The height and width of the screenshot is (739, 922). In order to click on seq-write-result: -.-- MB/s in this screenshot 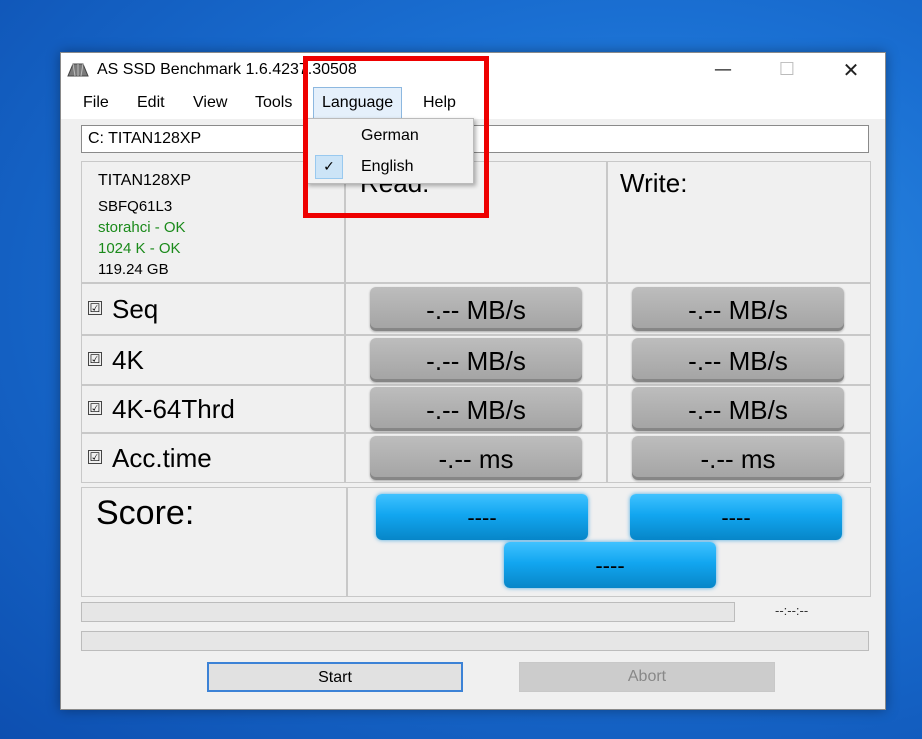, I will do `click(738, 309)`.